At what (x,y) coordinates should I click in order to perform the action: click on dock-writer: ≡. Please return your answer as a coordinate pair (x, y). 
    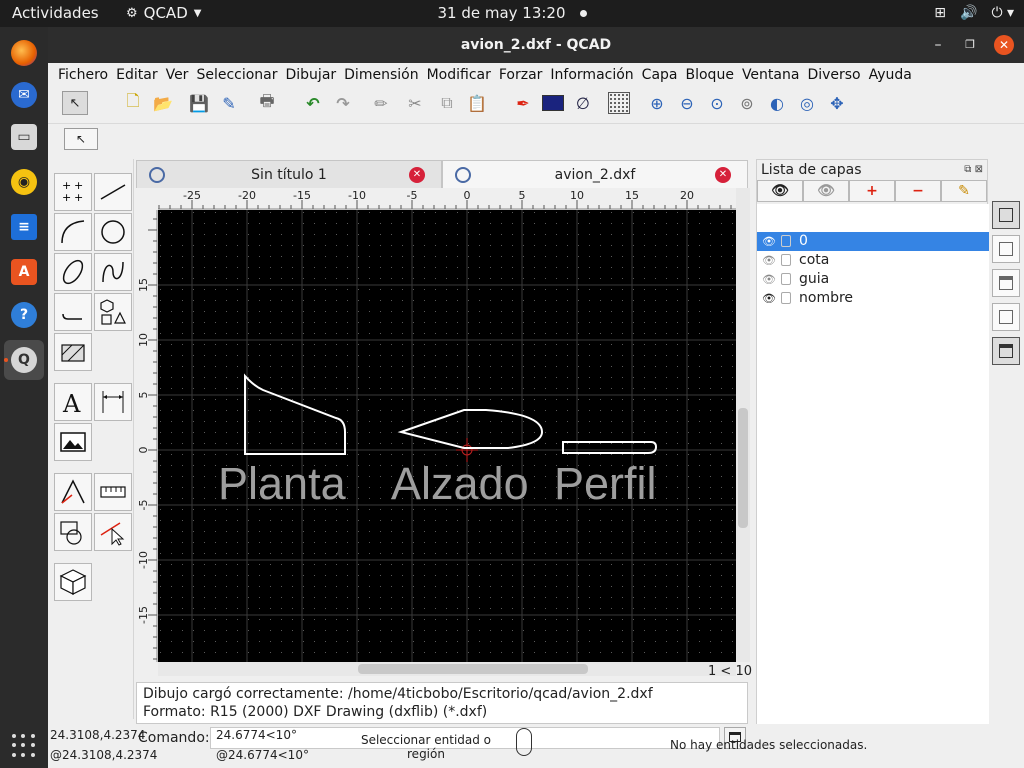
    Looking at the image, I should click on (24, 227).